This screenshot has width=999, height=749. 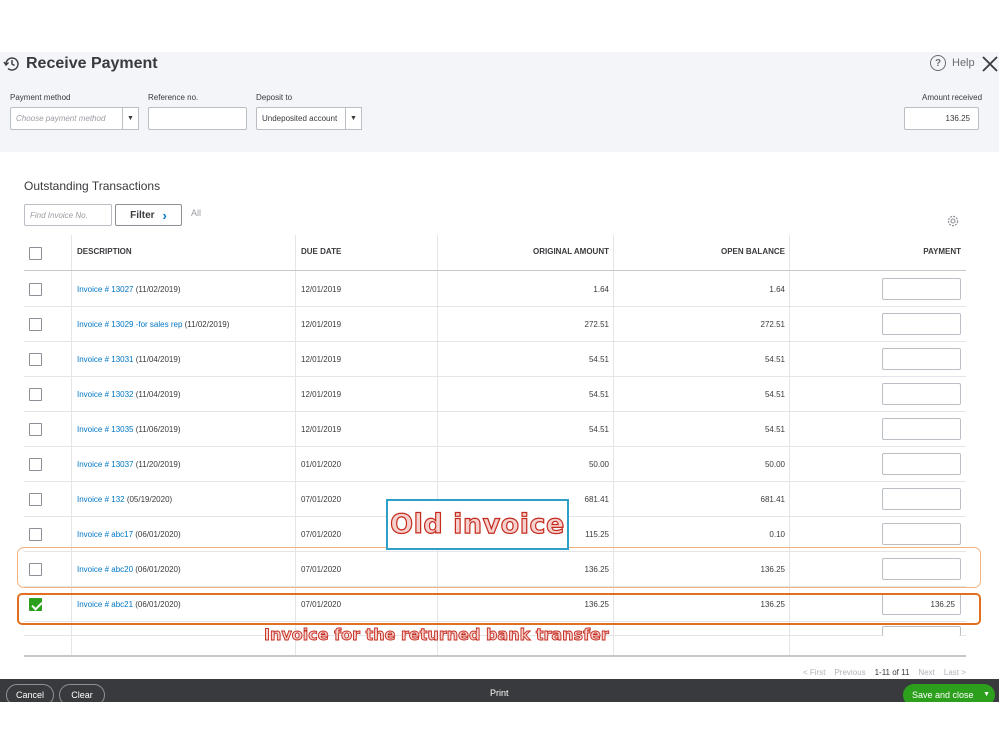 What do you see at coordinates (952, 97) in the screenshot?
I see `amount-received-label: Amount received` at bounding box center [952, 97].